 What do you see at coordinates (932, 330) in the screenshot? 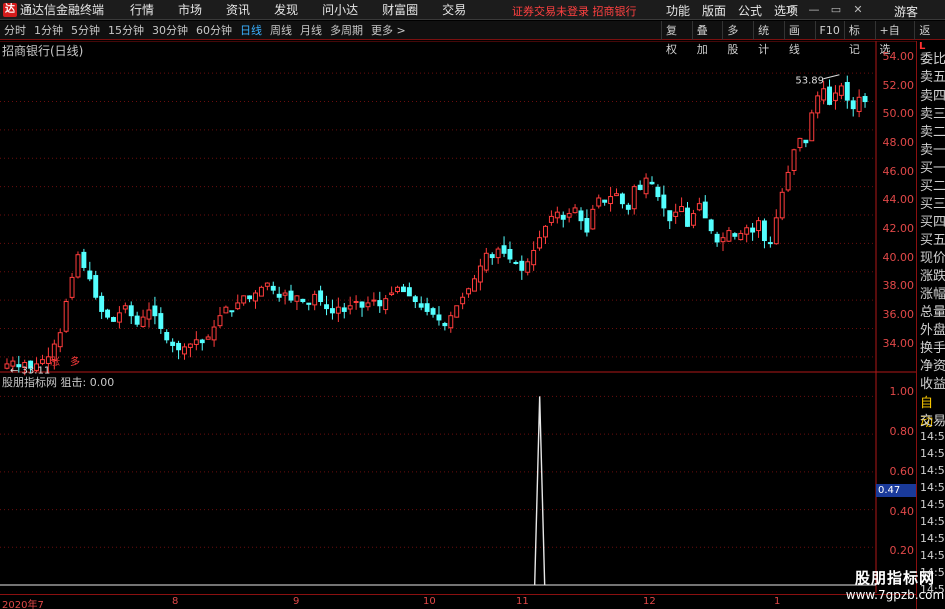
I see `quote-row-outer: 外盘` at bounding box center [932, 330].